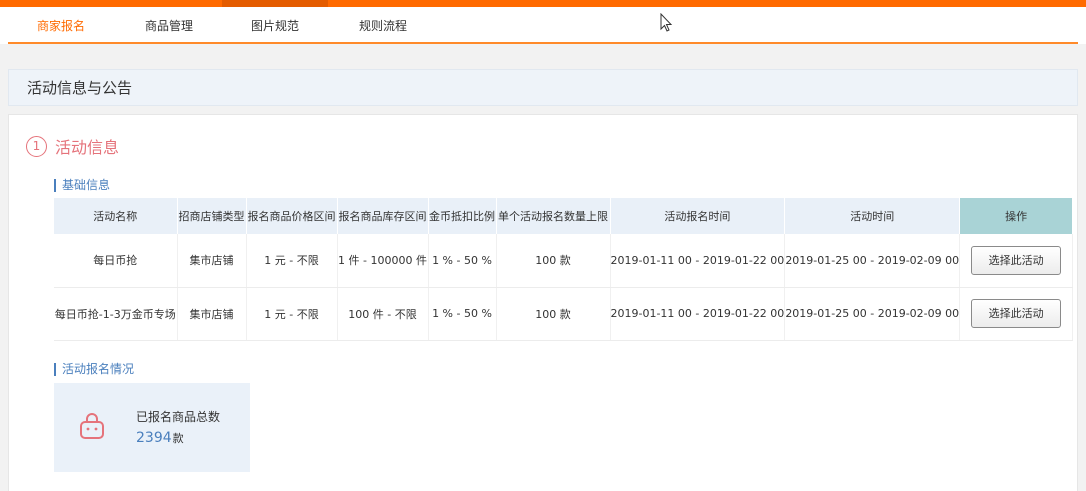  Describe the element at coordinates (383, 261) in the screenshot. I see `cell-stock-range: 1 件 - 100000 件` at that location.